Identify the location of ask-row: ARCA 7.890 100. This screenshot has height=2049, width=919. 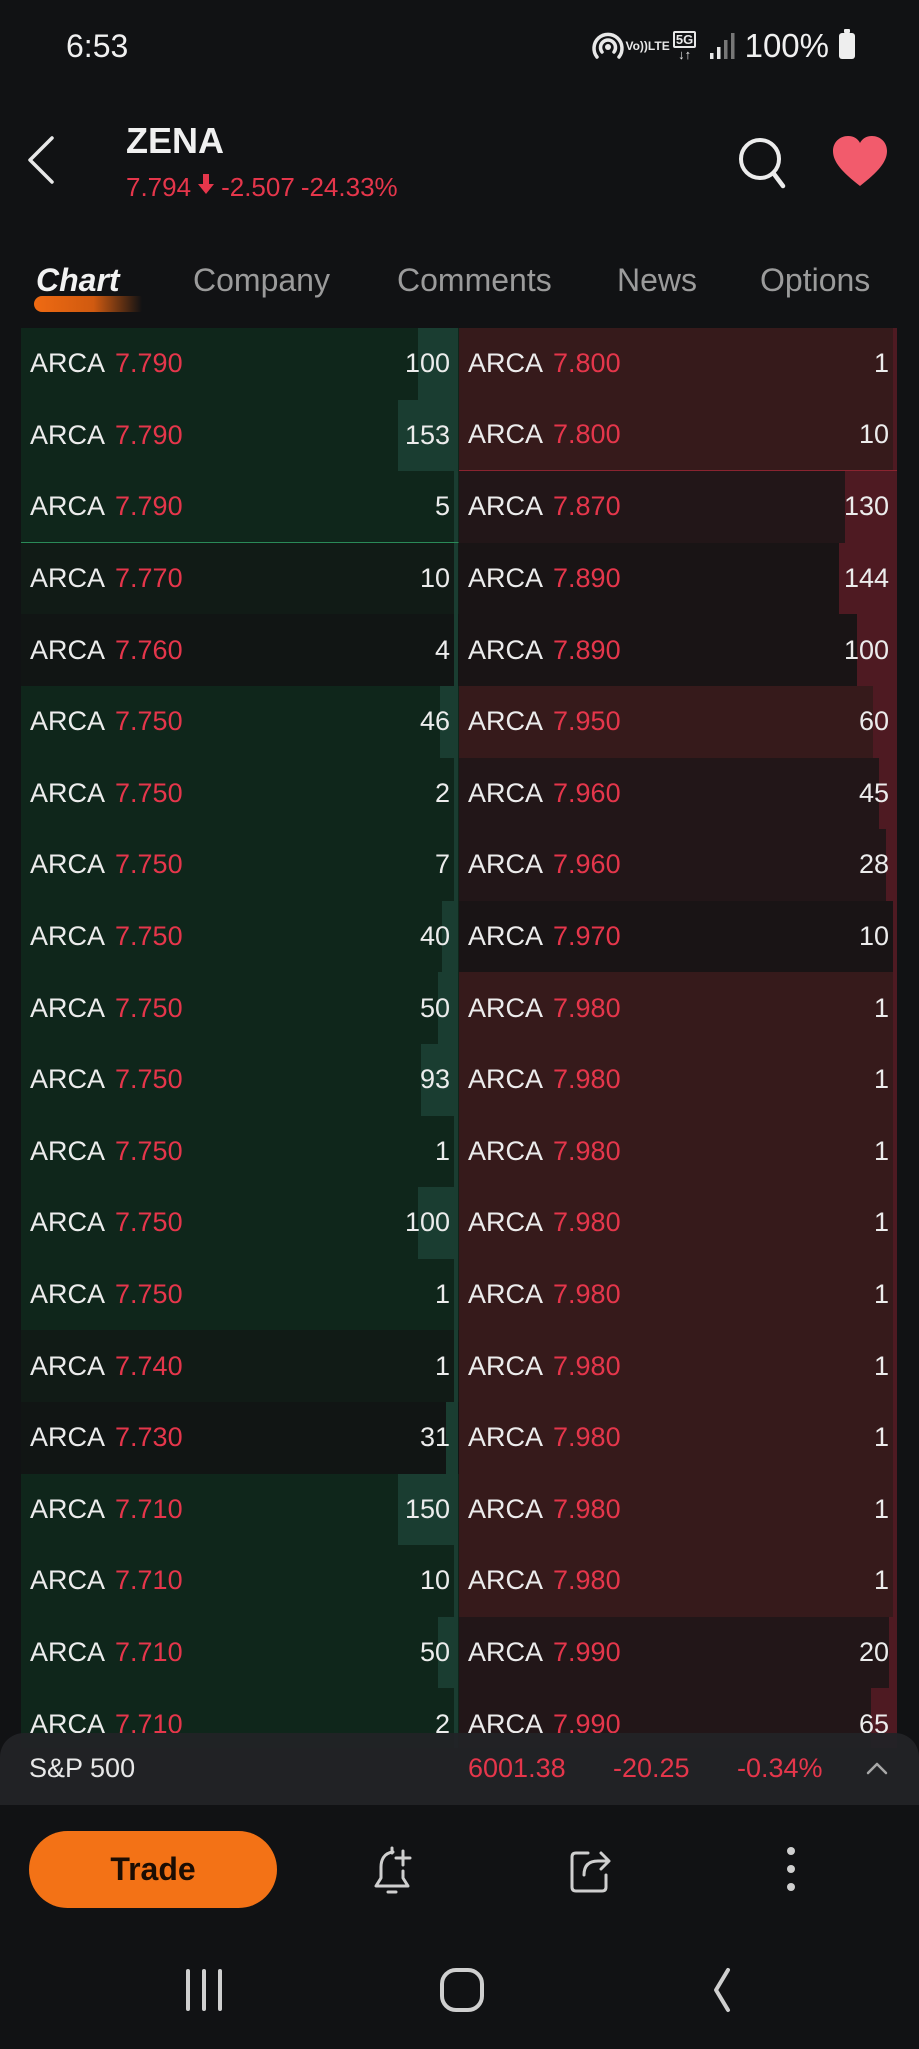
(678, 650).